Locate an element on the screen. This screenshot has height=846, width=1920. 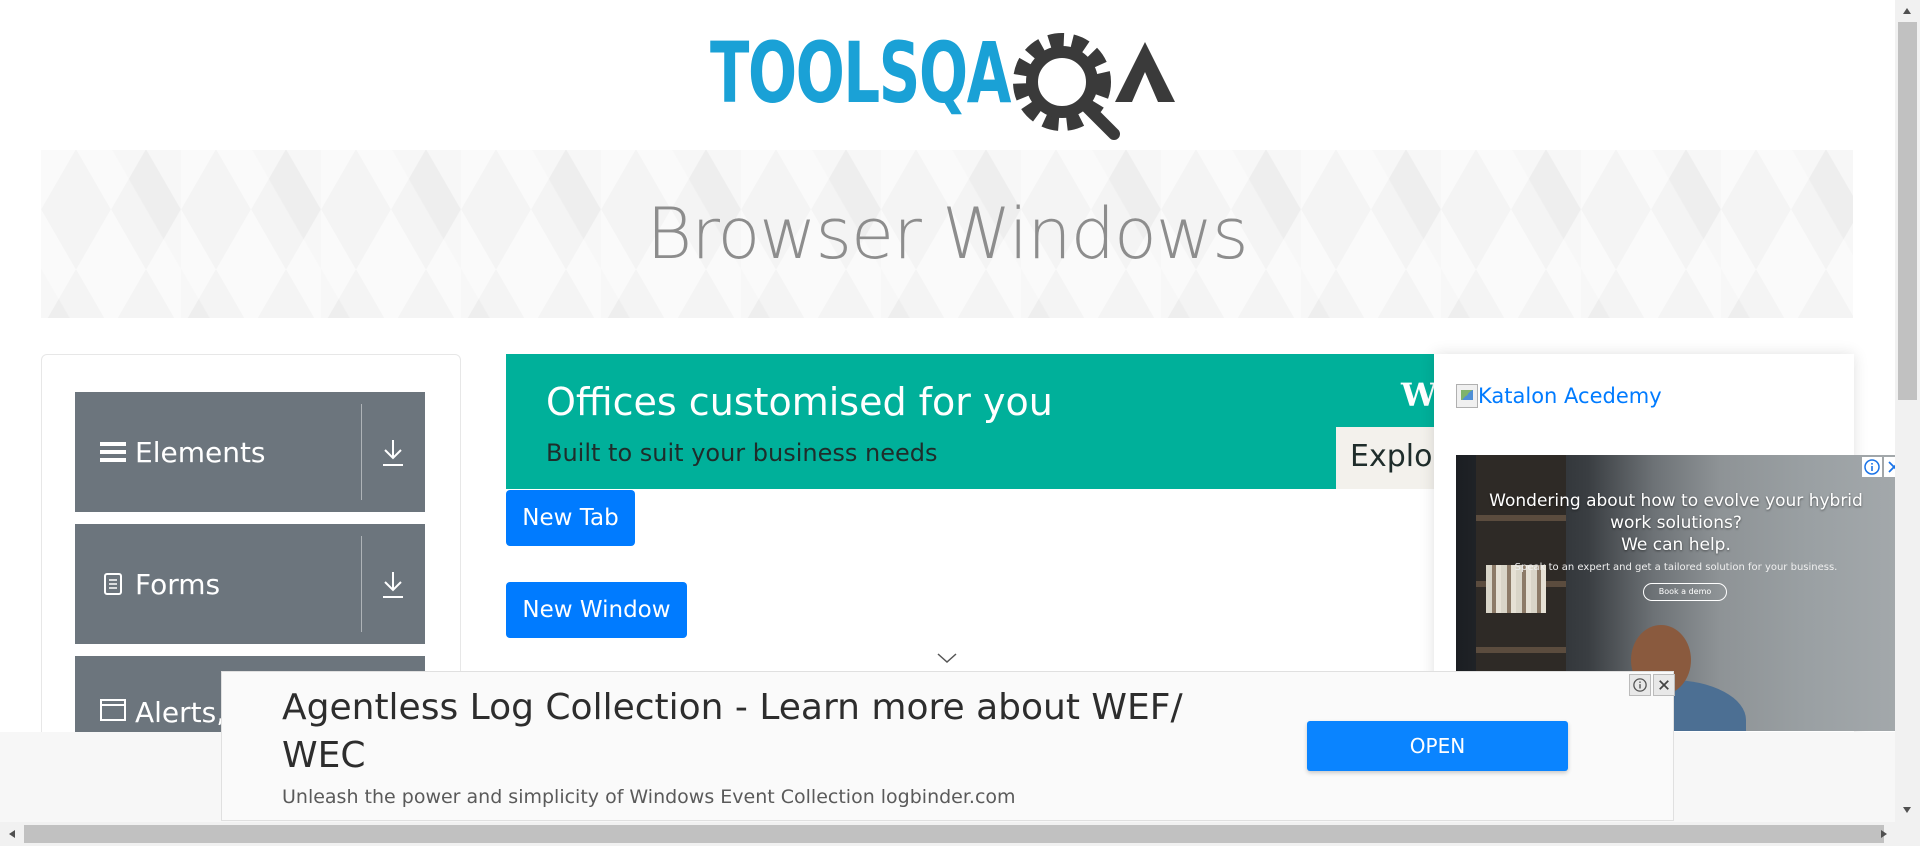
sidebar-item-label: Alerts, is located at coordinates (180, 712).